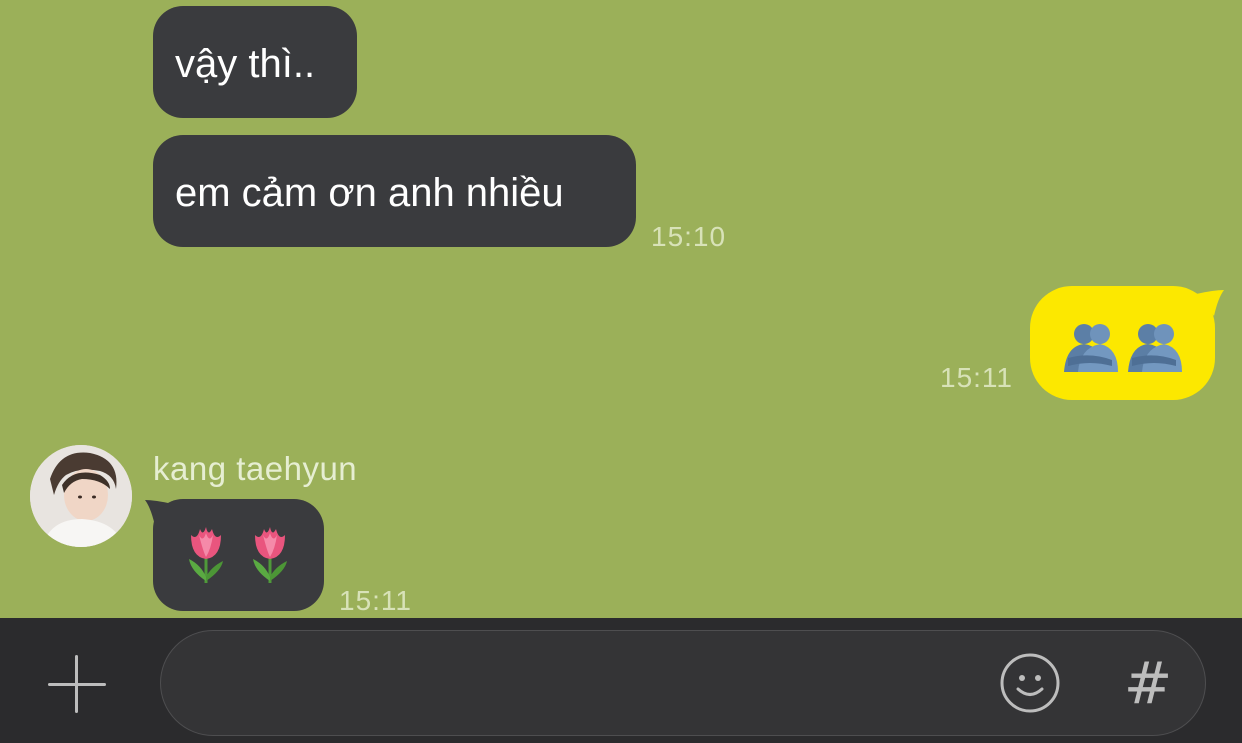 This screenshot has height=743, width=1242. What do you see at coordinates (369, 193) in the screenshot?
I see `message-text: em cảm ơn anh nhiều` at bounding box center [369, 193].